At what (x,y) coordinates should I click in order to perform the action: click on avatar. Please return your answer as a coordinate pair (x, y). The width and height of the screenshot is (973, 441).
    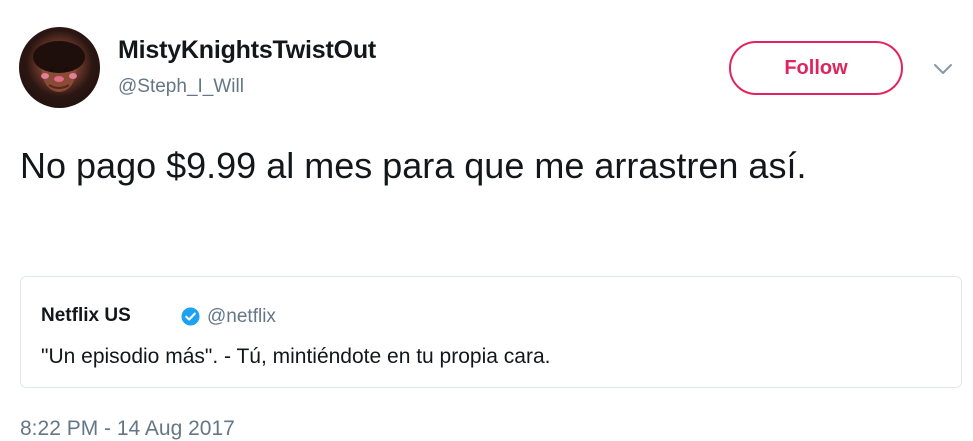
    Looking at the image, I should click on (59, 67).